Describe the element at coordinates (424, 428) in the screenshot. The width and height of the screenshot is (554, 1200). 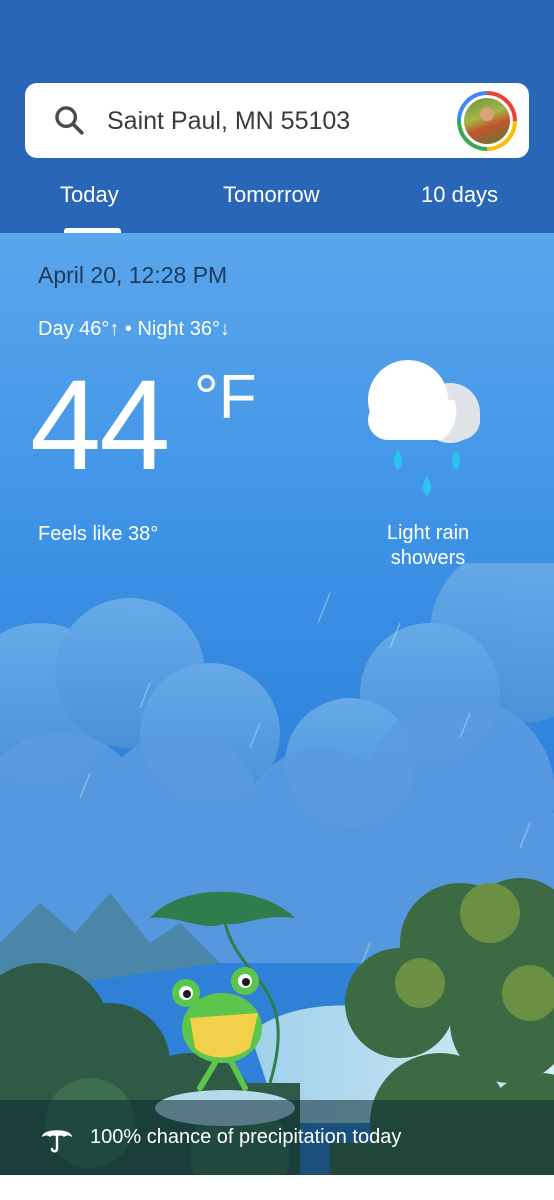
I see `cloud-rain-icon` at that location.